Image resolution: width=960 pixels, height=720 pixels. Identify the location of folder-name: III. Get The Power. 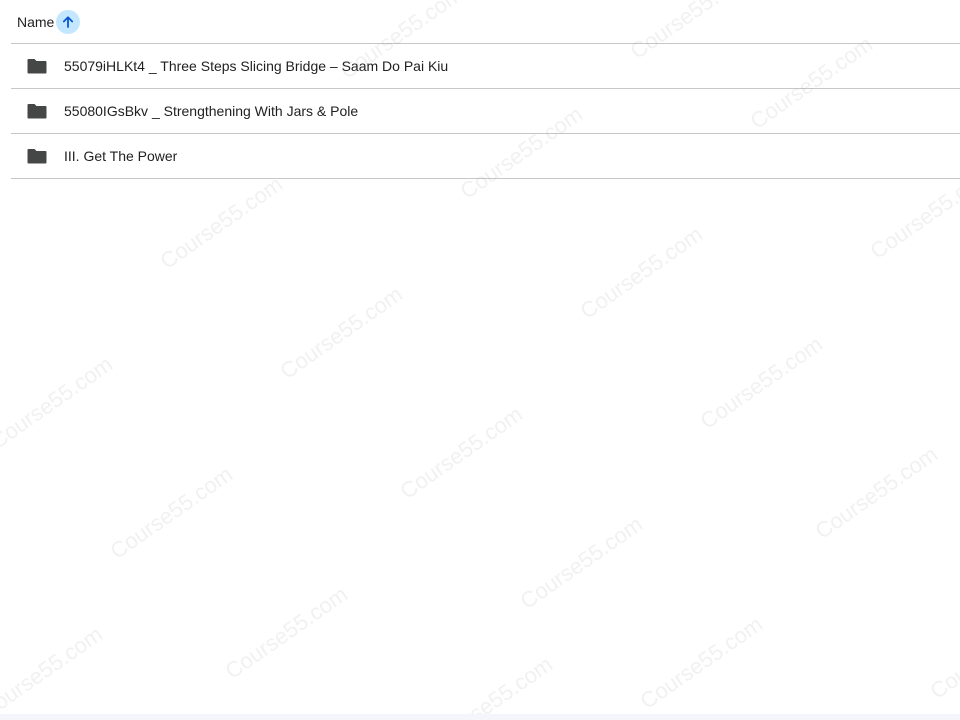
(121, 156).